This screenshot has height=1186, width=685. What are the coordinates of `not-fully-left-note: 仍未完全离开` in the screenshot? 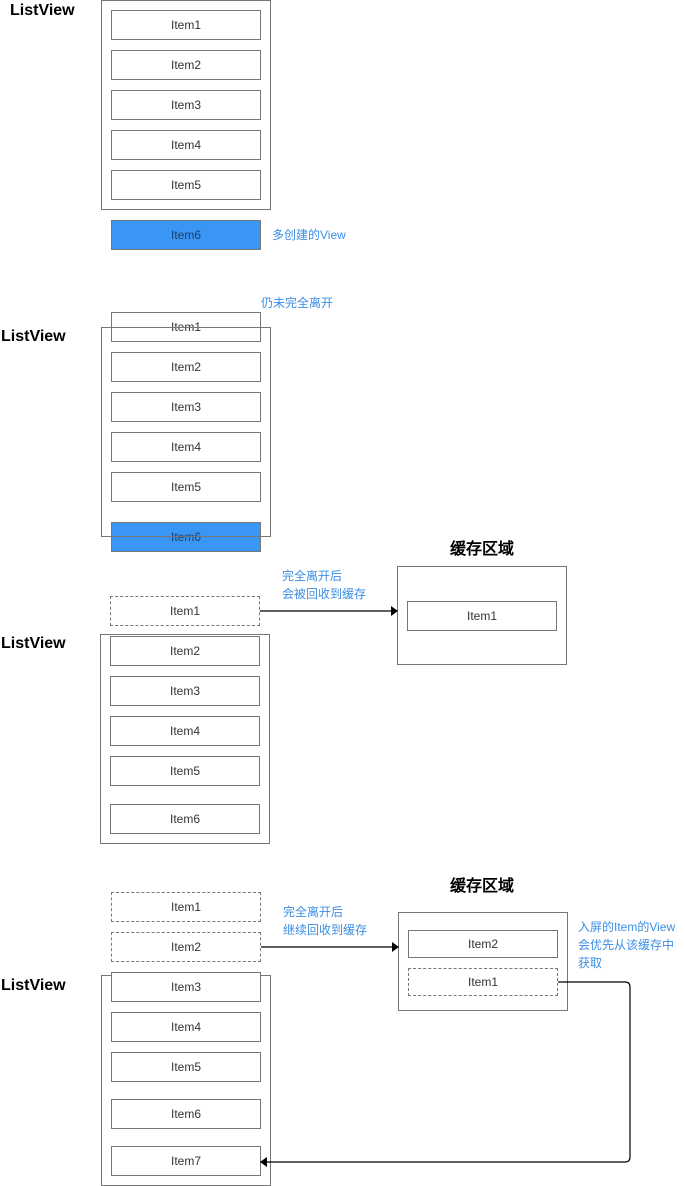 It's located at (297, 303).